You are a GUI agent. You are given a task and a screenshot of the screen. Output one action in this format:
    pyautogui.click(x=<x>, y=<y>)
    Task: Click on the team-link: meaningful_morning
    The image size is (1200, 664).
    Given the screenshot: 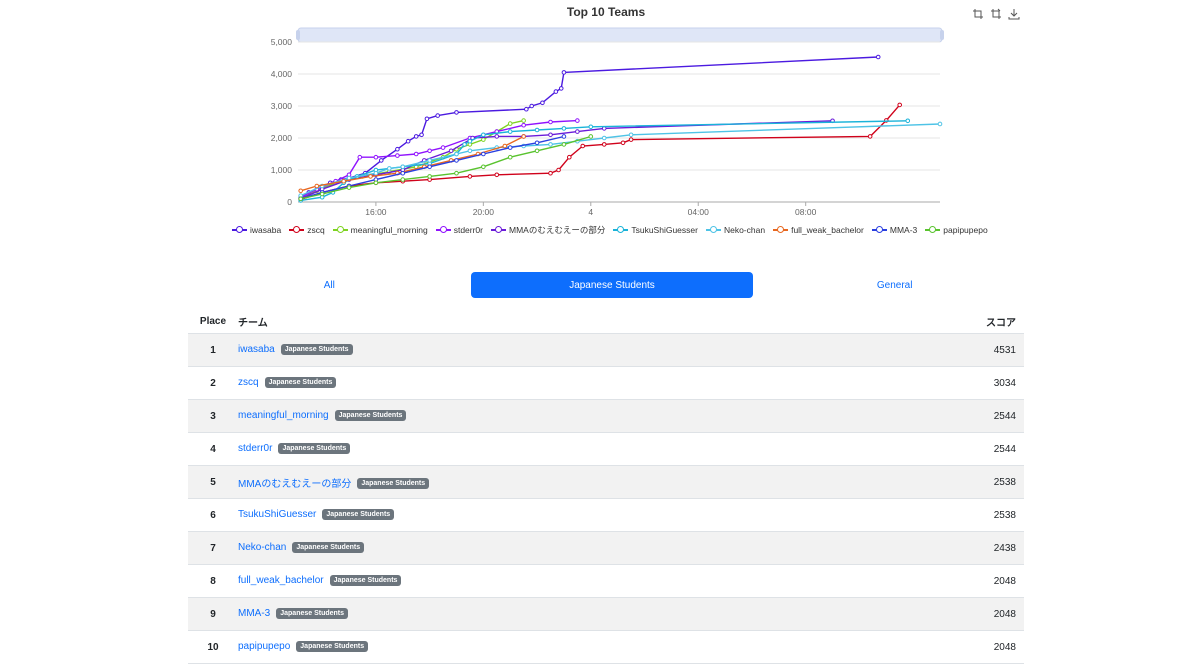 What is the action you would take?
    pyautogui.click(x=283, y=416)
    